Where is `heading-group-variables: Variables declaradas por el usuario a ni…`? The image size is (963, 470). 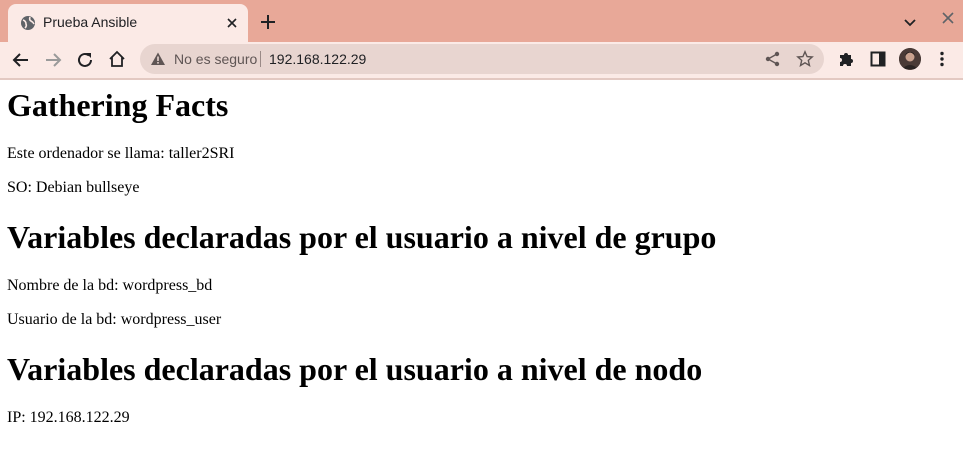
heading-group-variables: Variables declaradas por el usuario a ni… is located at coordinates (362, 237).